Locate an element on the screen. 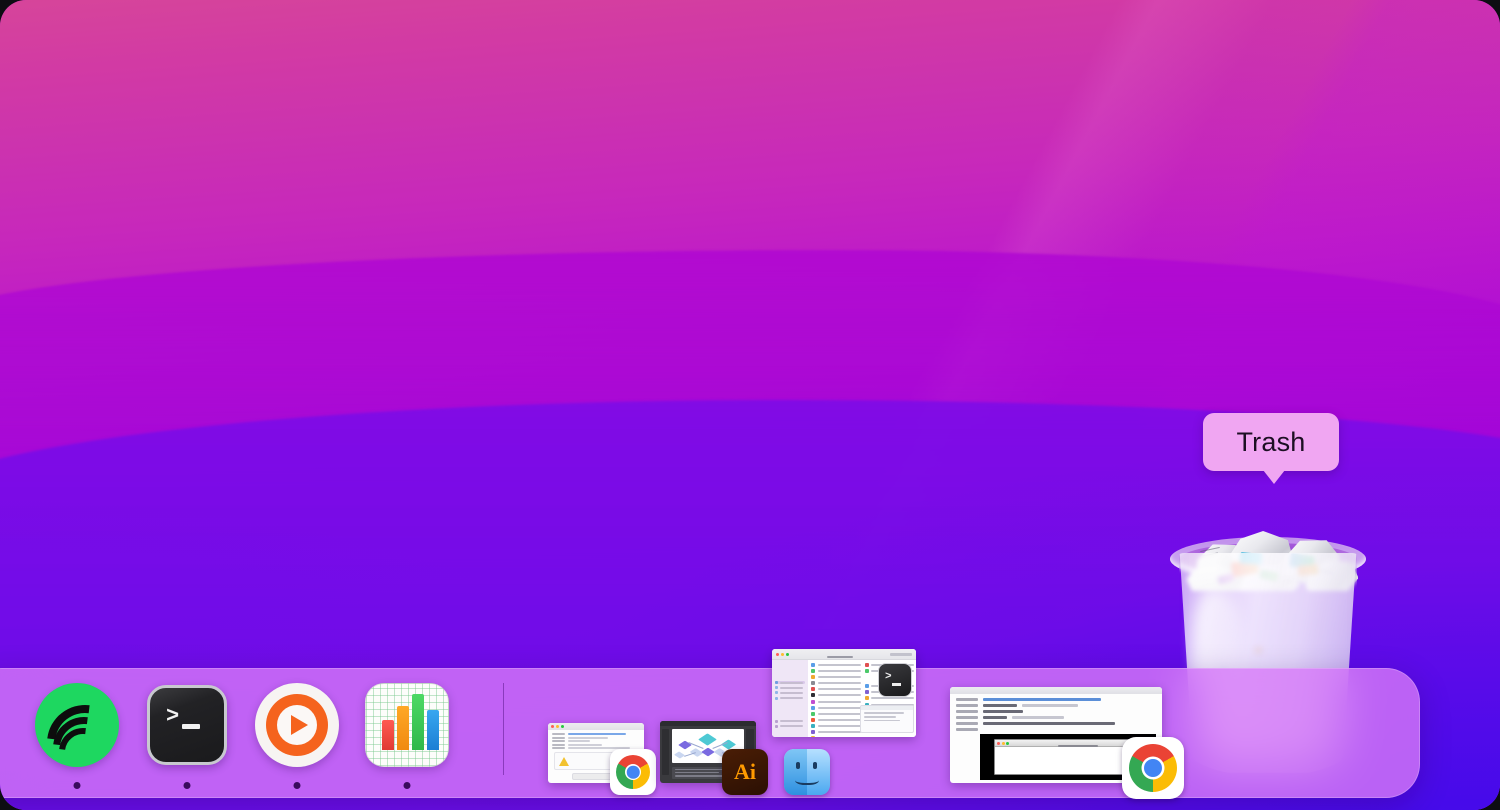 This screenshot has width=1500, height=810. trash-tooltip: Trash is located at coordinates (1271, 448).